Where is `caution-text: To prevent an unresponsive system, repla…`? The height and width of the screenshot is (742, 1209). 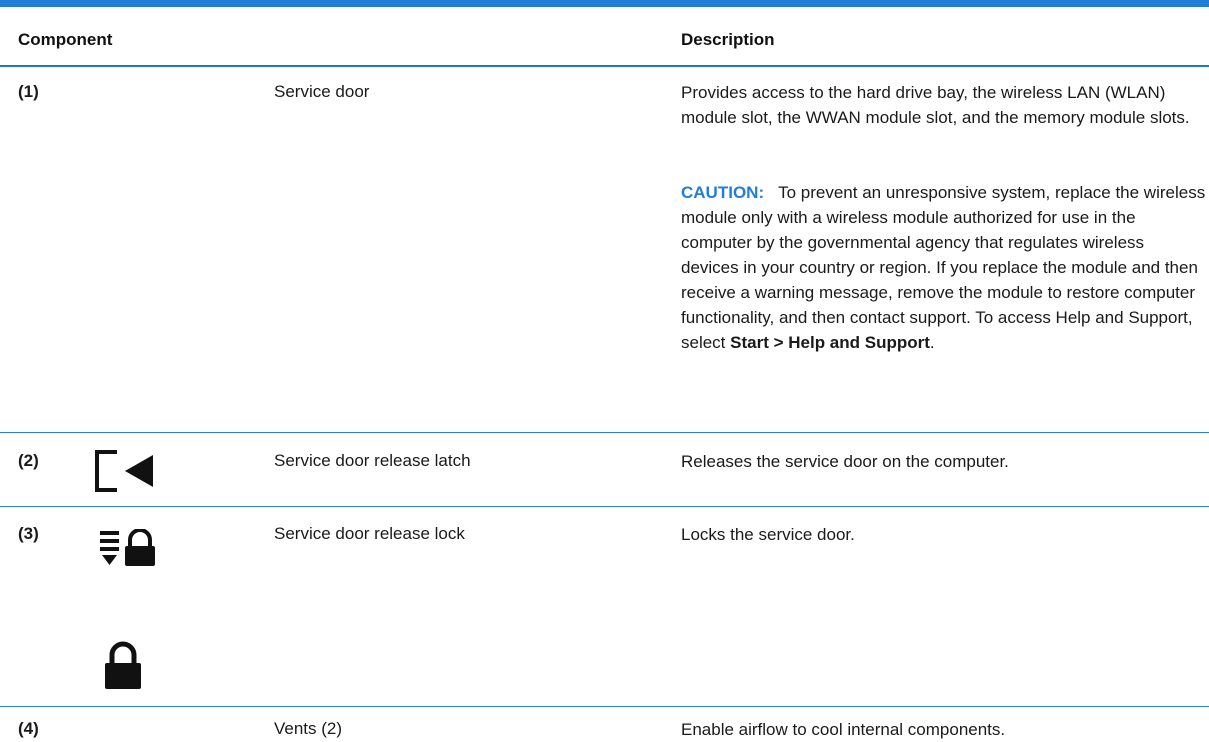 caution-text: To prevent an unresponsive system, repla… is located at coordinates (943, 267).